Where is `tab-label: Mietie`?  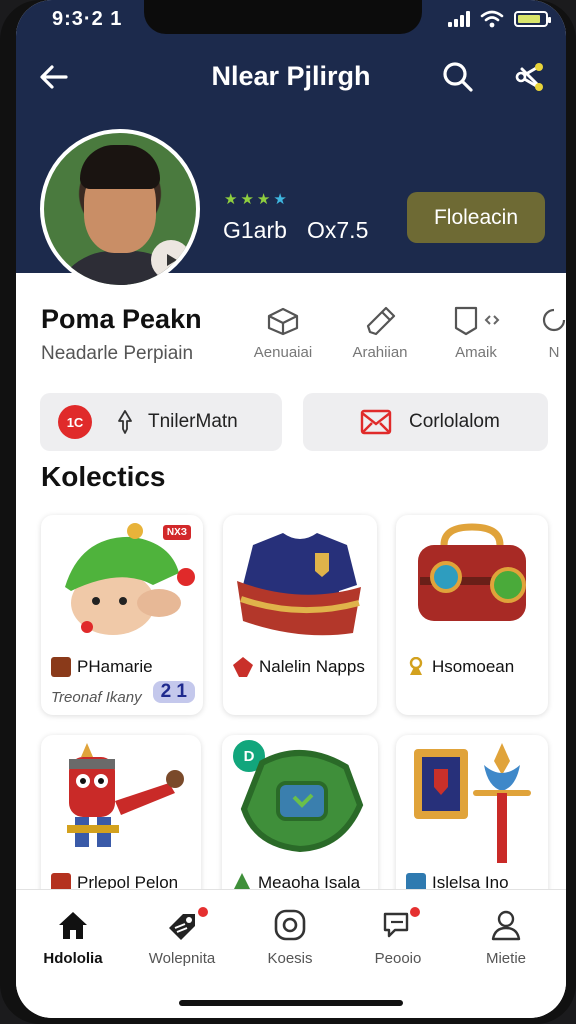
tab-label: Mietie is located at coordinates (505, 958).